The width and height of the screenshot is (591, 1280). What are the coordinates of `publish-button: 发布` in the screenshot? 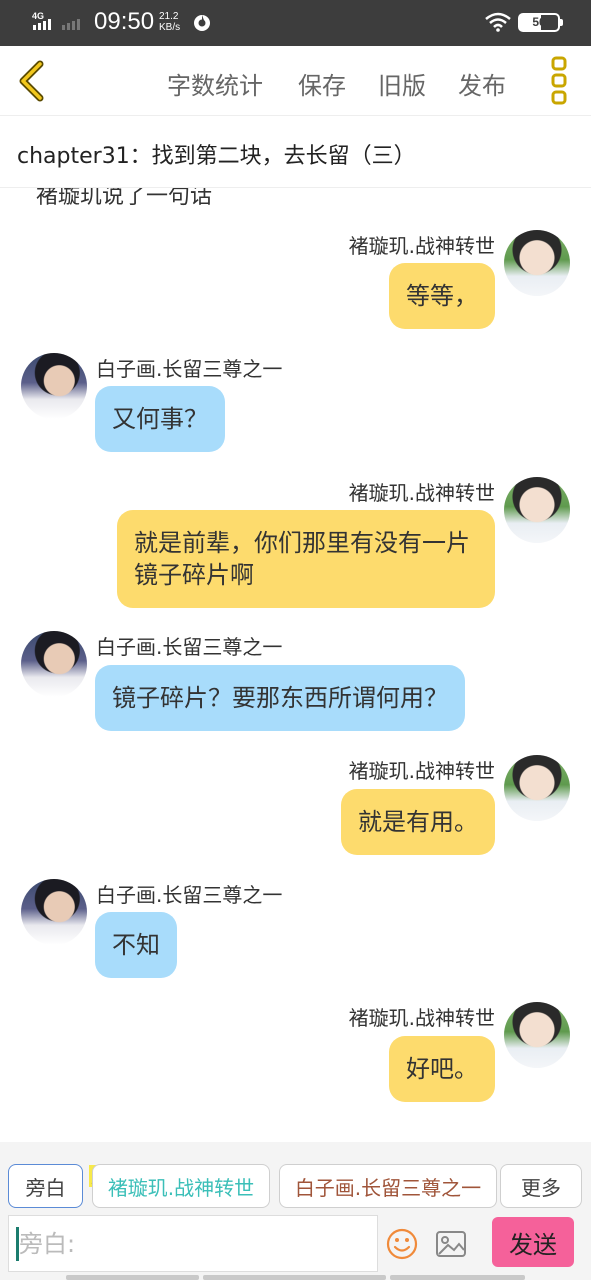 It's located at (482, 83).